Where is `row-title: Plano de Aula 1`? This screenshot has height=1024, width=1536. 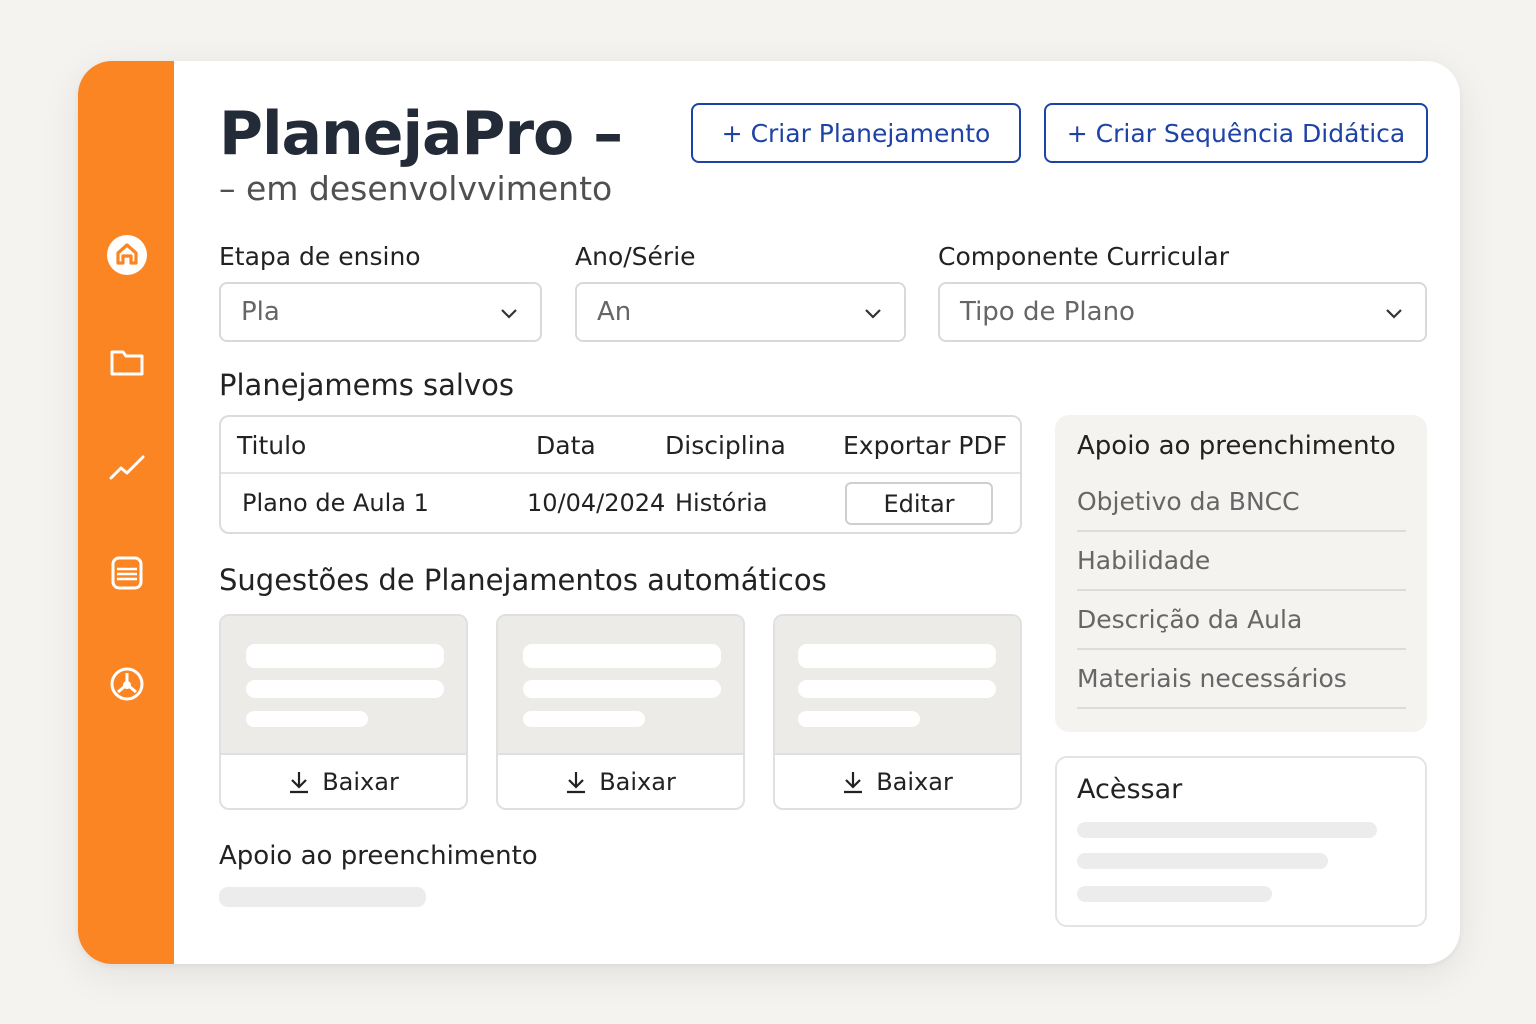 row-title: Plano de Aula 1 is located at coordinates (335, 503).